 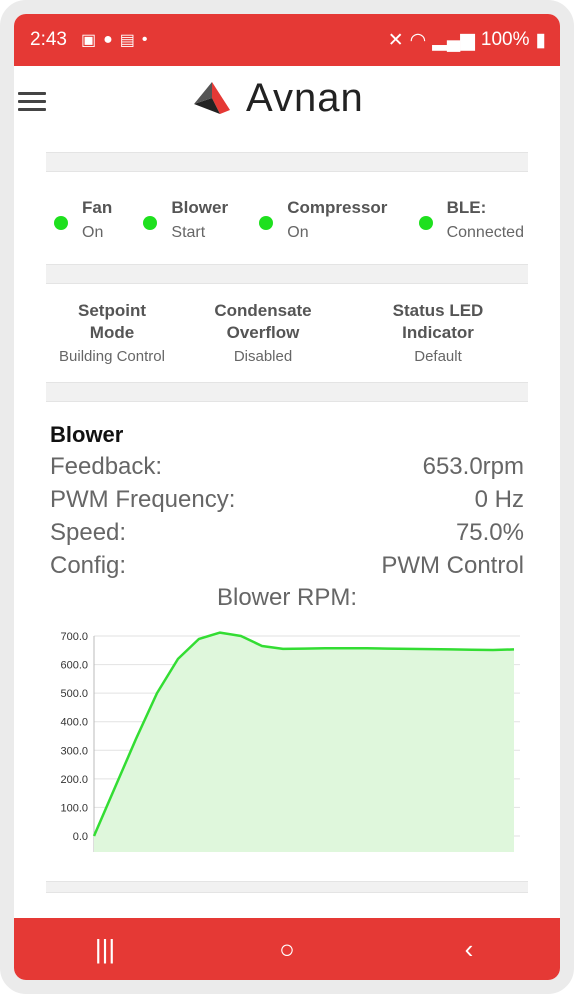 What do you see at coordinates (287, 533) in the screenshot?
I see `blower-speed-row: Speed: 75.0%` at bounding box center [287, 533].